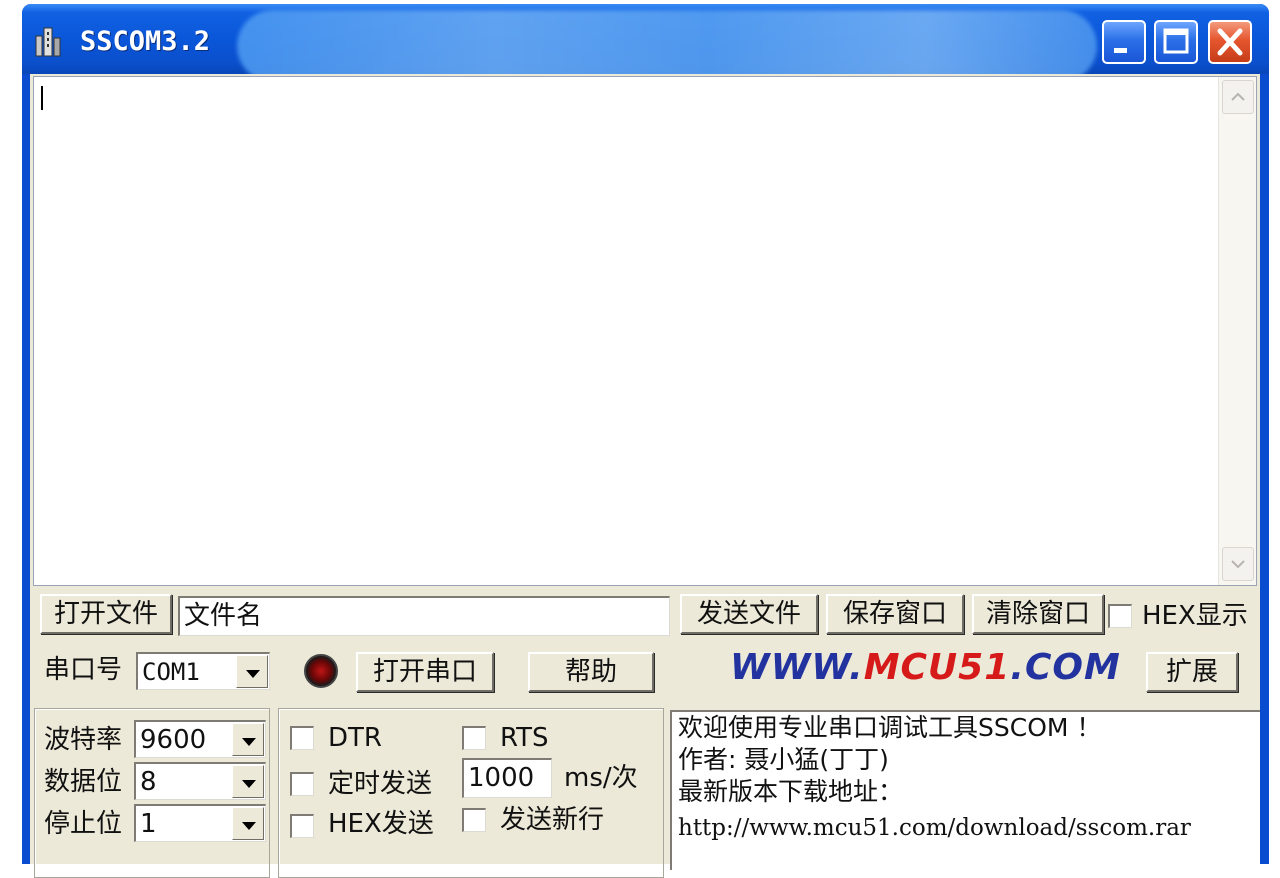 The width and height of the screenshot is (1280, 878). What do you see at coordinates (667, 46) in the screenshot?
I see `redacted-title-area` at bounding box center [667, 46].